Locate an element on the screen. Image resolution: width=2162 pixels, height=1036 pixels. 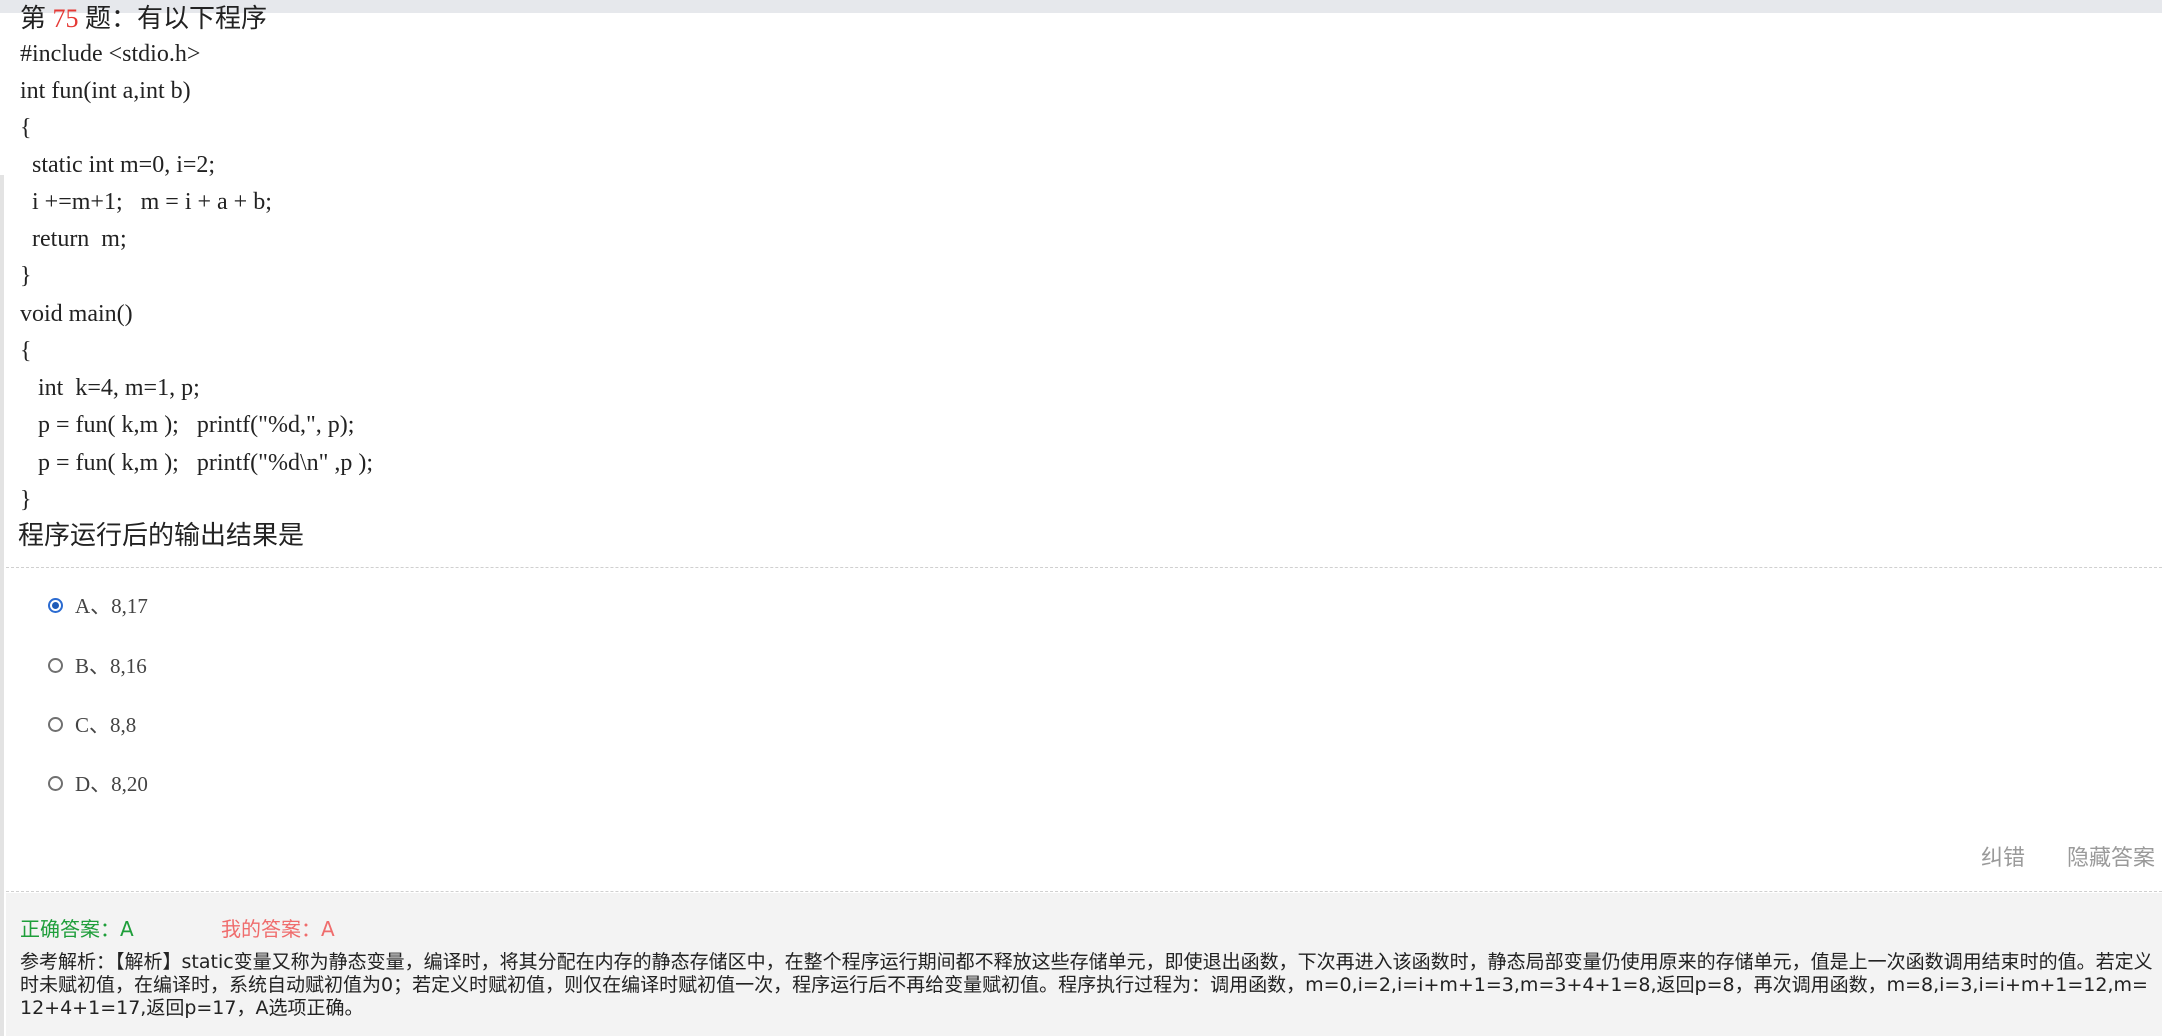
question-prefix: 第 is located at coordinates (33, 18).